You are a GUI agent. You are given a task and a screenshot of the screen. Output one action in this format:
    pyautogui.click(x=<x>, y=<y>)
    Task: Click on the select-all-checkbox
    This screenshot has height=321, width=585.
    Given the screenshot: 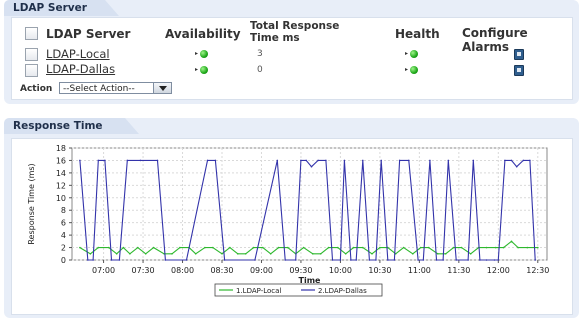 What is the action you would take?
    pyautogui.click(x=31, y=33)
    